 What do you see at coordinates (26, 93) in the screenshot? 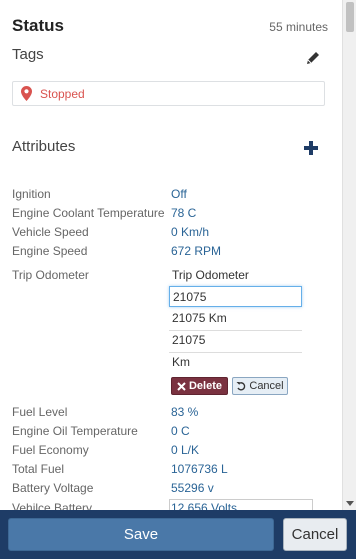
I see `map-pin-icon` at bounding box center [26, 93].